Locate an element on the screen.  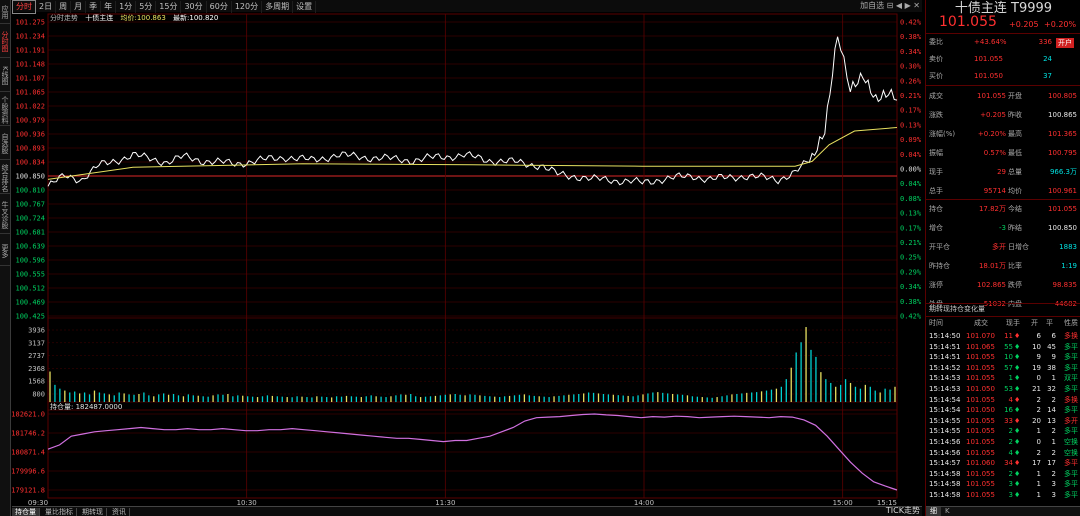
ticks-header-cell: 时间 is located at coordinates (936, 323).